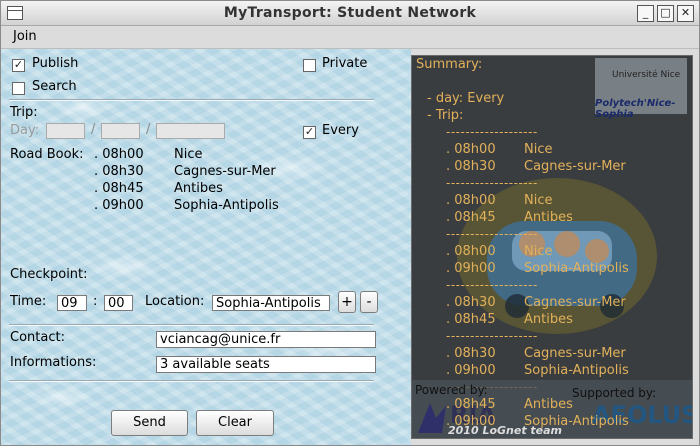  Describe the element at coordinates (665, 13) in the screenshot. I see `maximize-button: □` at that location.